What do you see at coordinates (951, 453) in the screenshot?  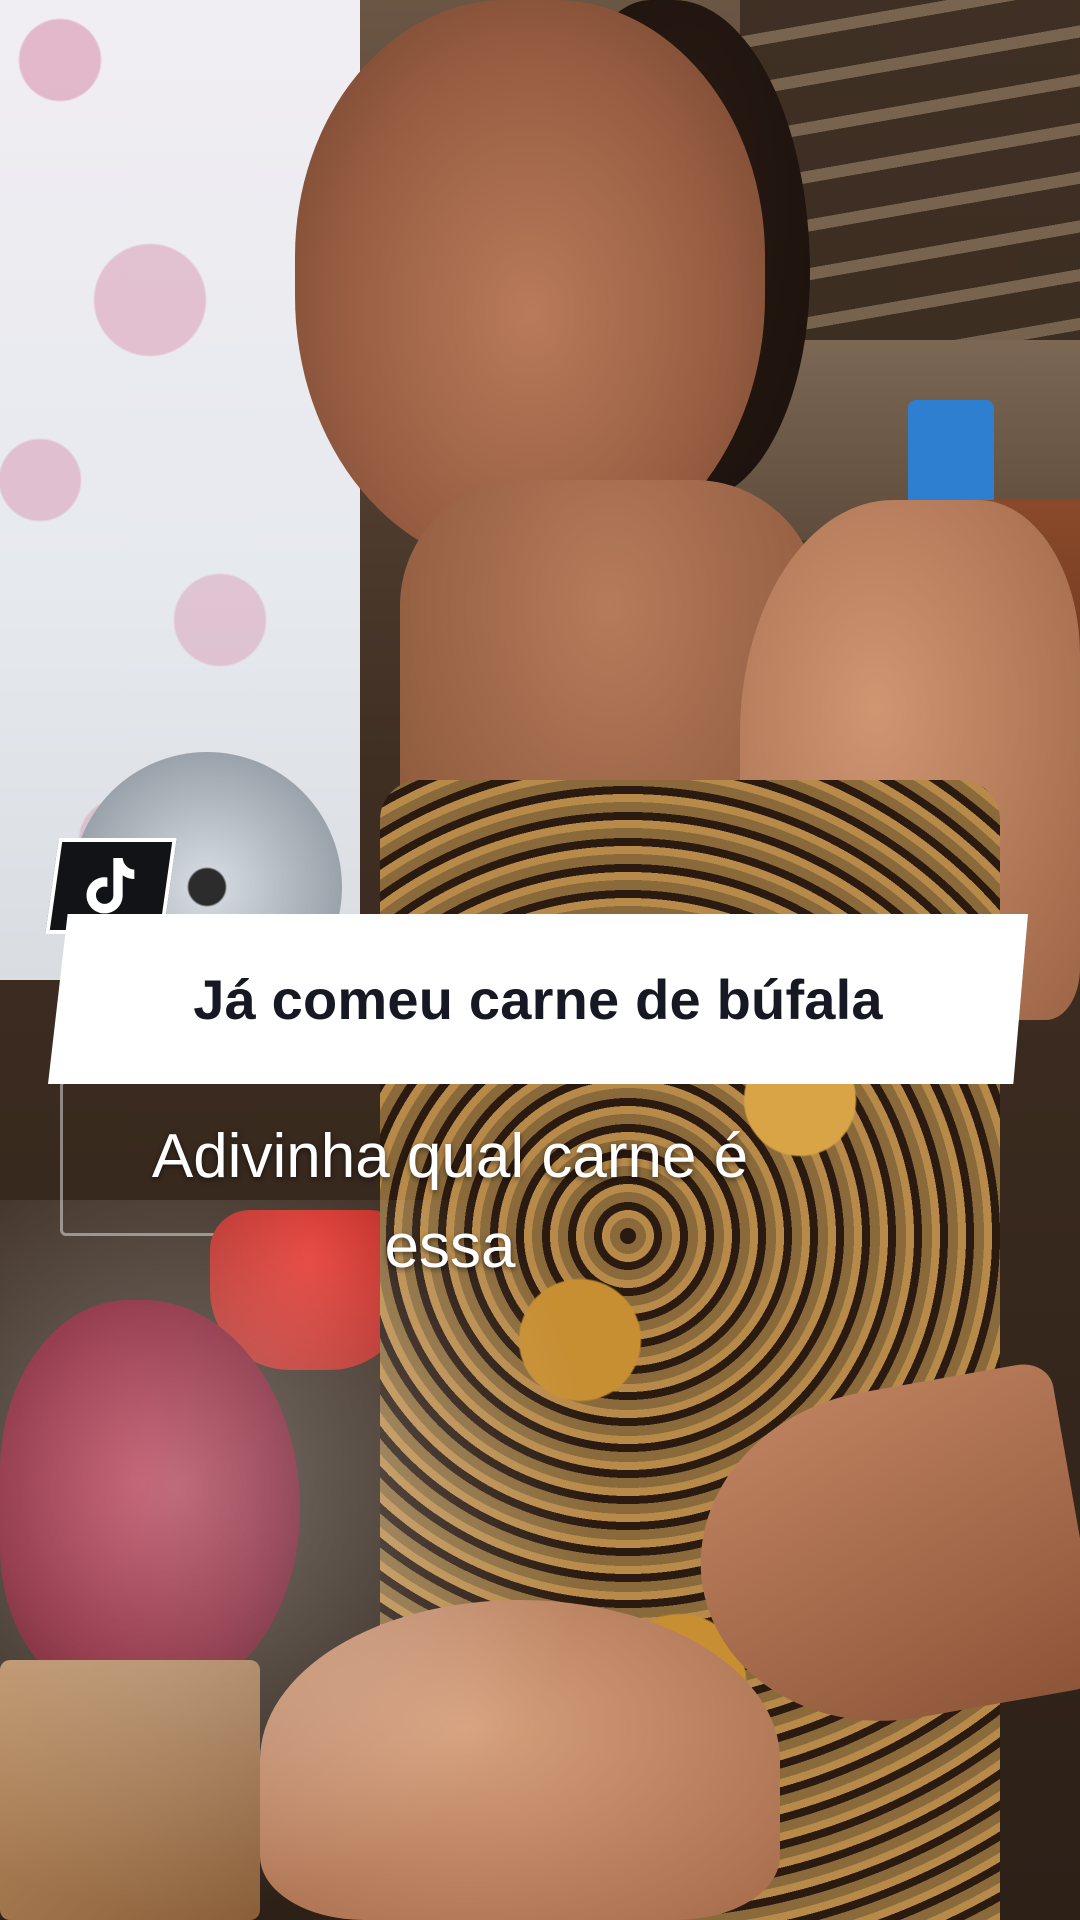 I see `blue-container` at bounding box center [951, 453].